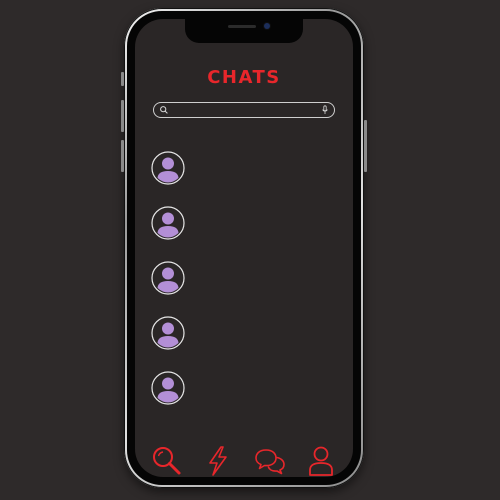 This screenshot has height=500, width=500. What do you see at coordinates (325, 110) in the screenshot?
I see `microphone-icon` at bounding box center [325, 110].